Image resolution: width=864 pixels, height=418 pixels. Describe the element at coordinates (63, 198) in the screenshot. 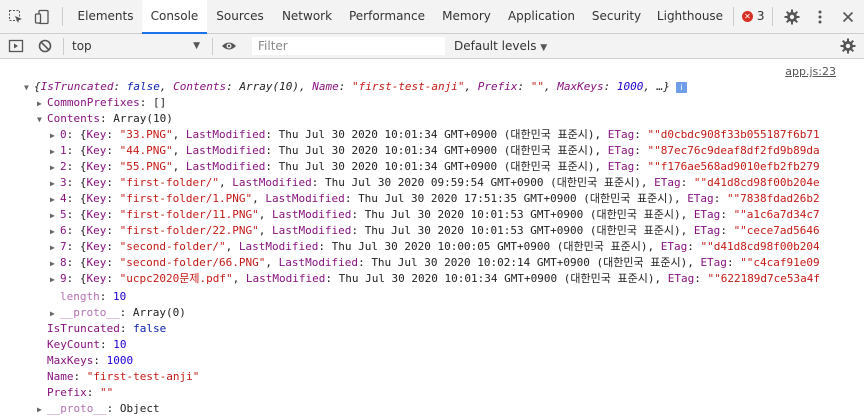

I see `item-index: 4` at that location.